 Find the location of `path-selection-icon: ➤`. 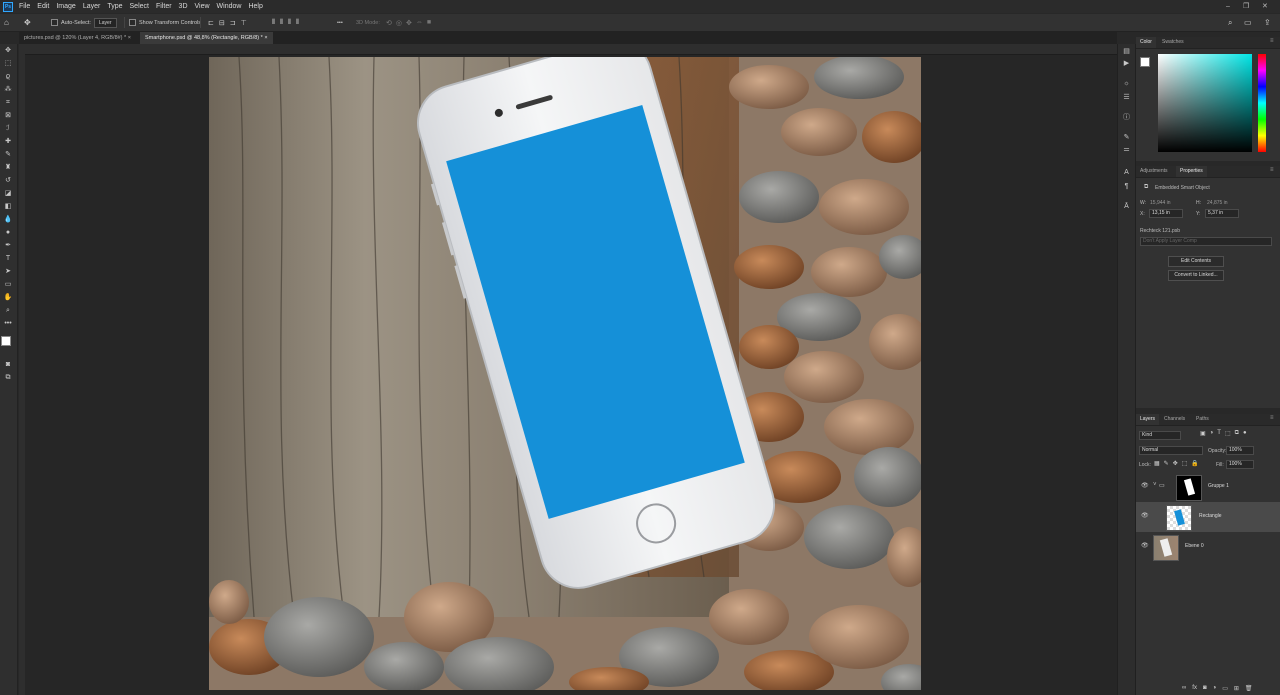

path-selection-icon: ➤ is located at coordinates (8, 272).